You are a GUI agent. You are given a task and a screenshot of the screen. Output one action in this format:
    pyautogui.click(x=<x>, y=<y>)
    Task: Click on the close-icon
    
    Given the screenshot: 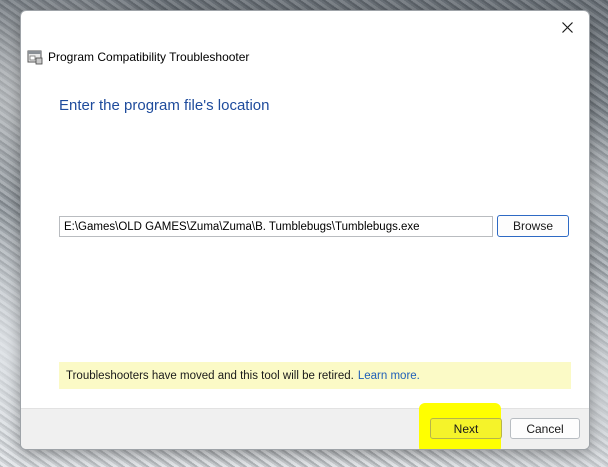 What is the action you would take?
    pyautogui.click(x=567, y=27)
    